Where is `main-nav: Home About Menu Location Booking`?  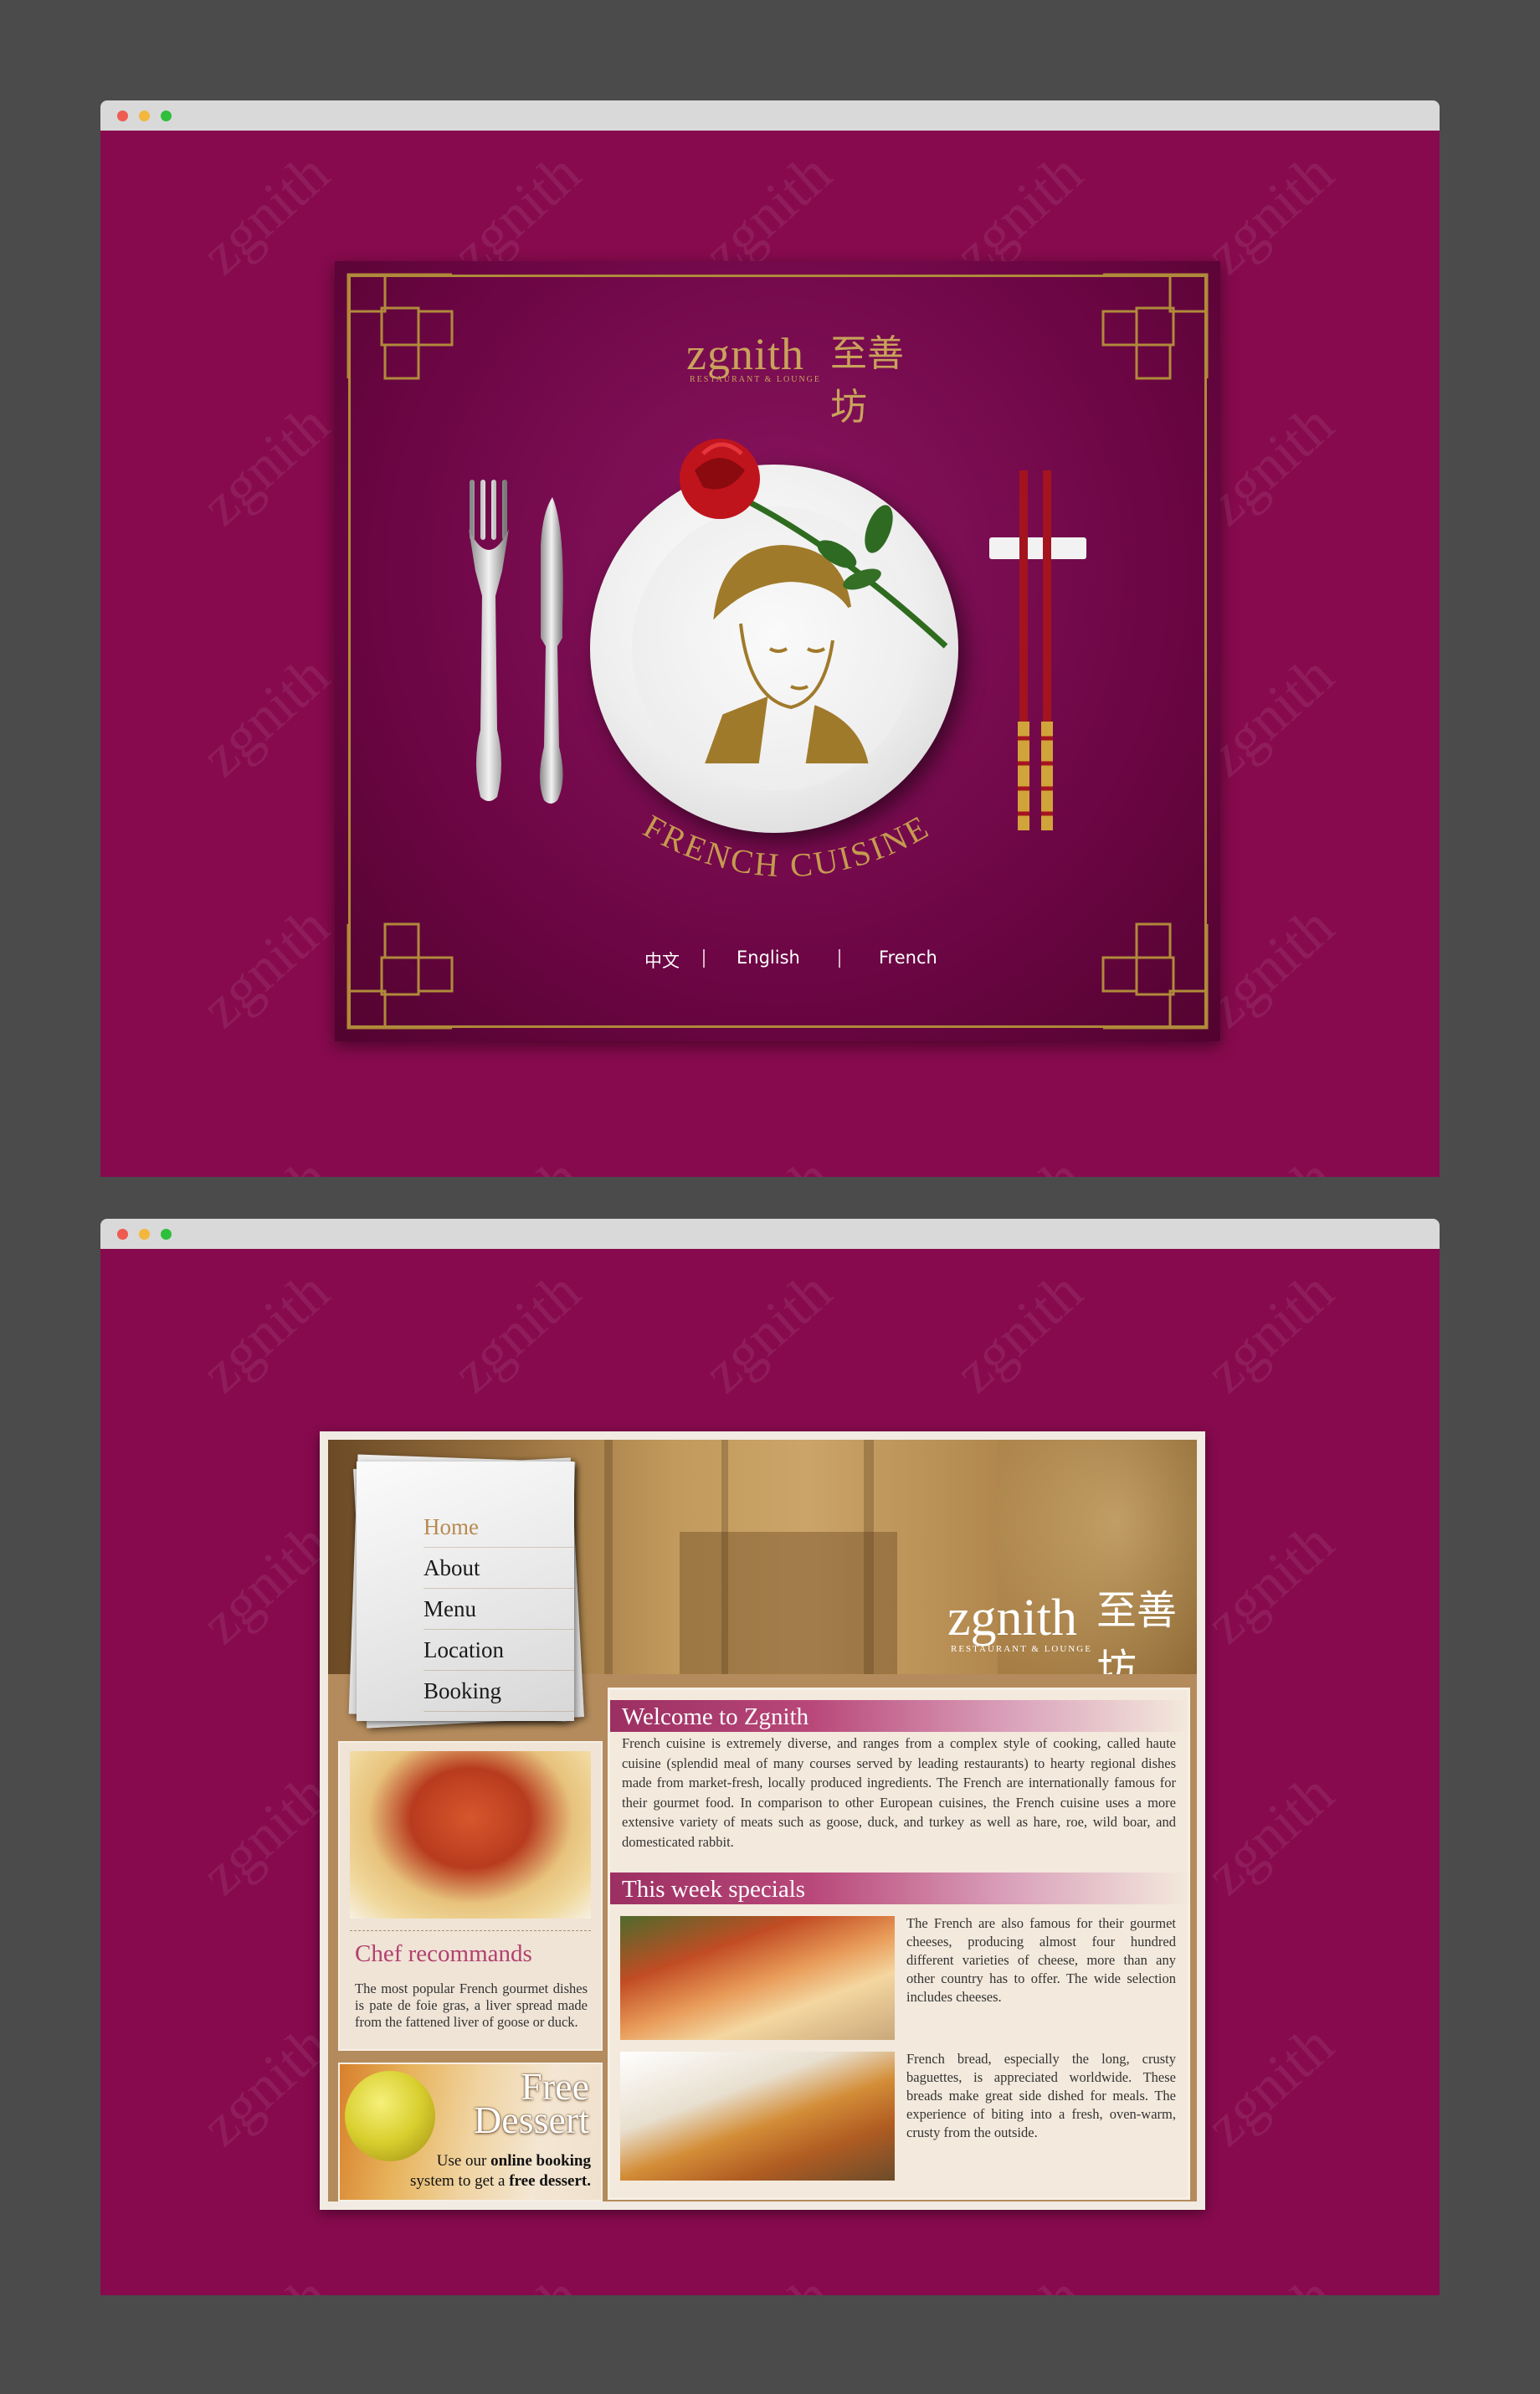
main-nav: Home About Menu Location Booking is located at coordinates (499, 1609).